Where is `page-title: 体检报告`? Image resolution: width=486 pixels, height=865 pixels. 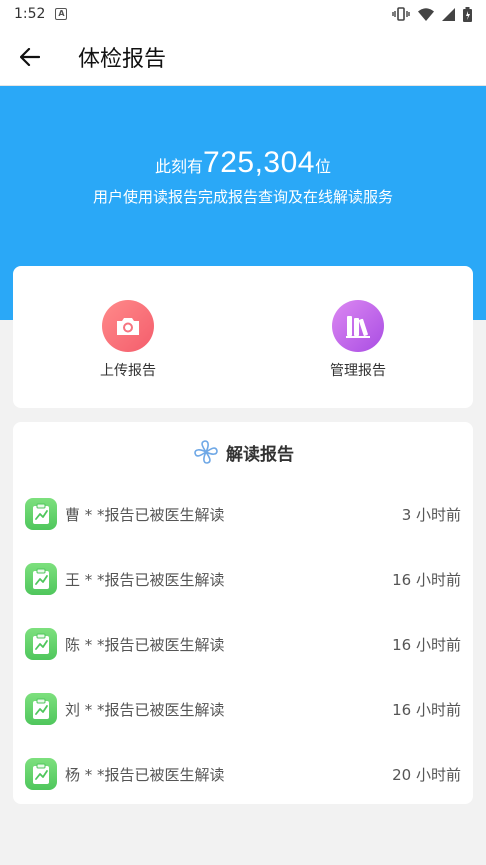
page-title: 体检报告 is located at coordinates (122, 59).